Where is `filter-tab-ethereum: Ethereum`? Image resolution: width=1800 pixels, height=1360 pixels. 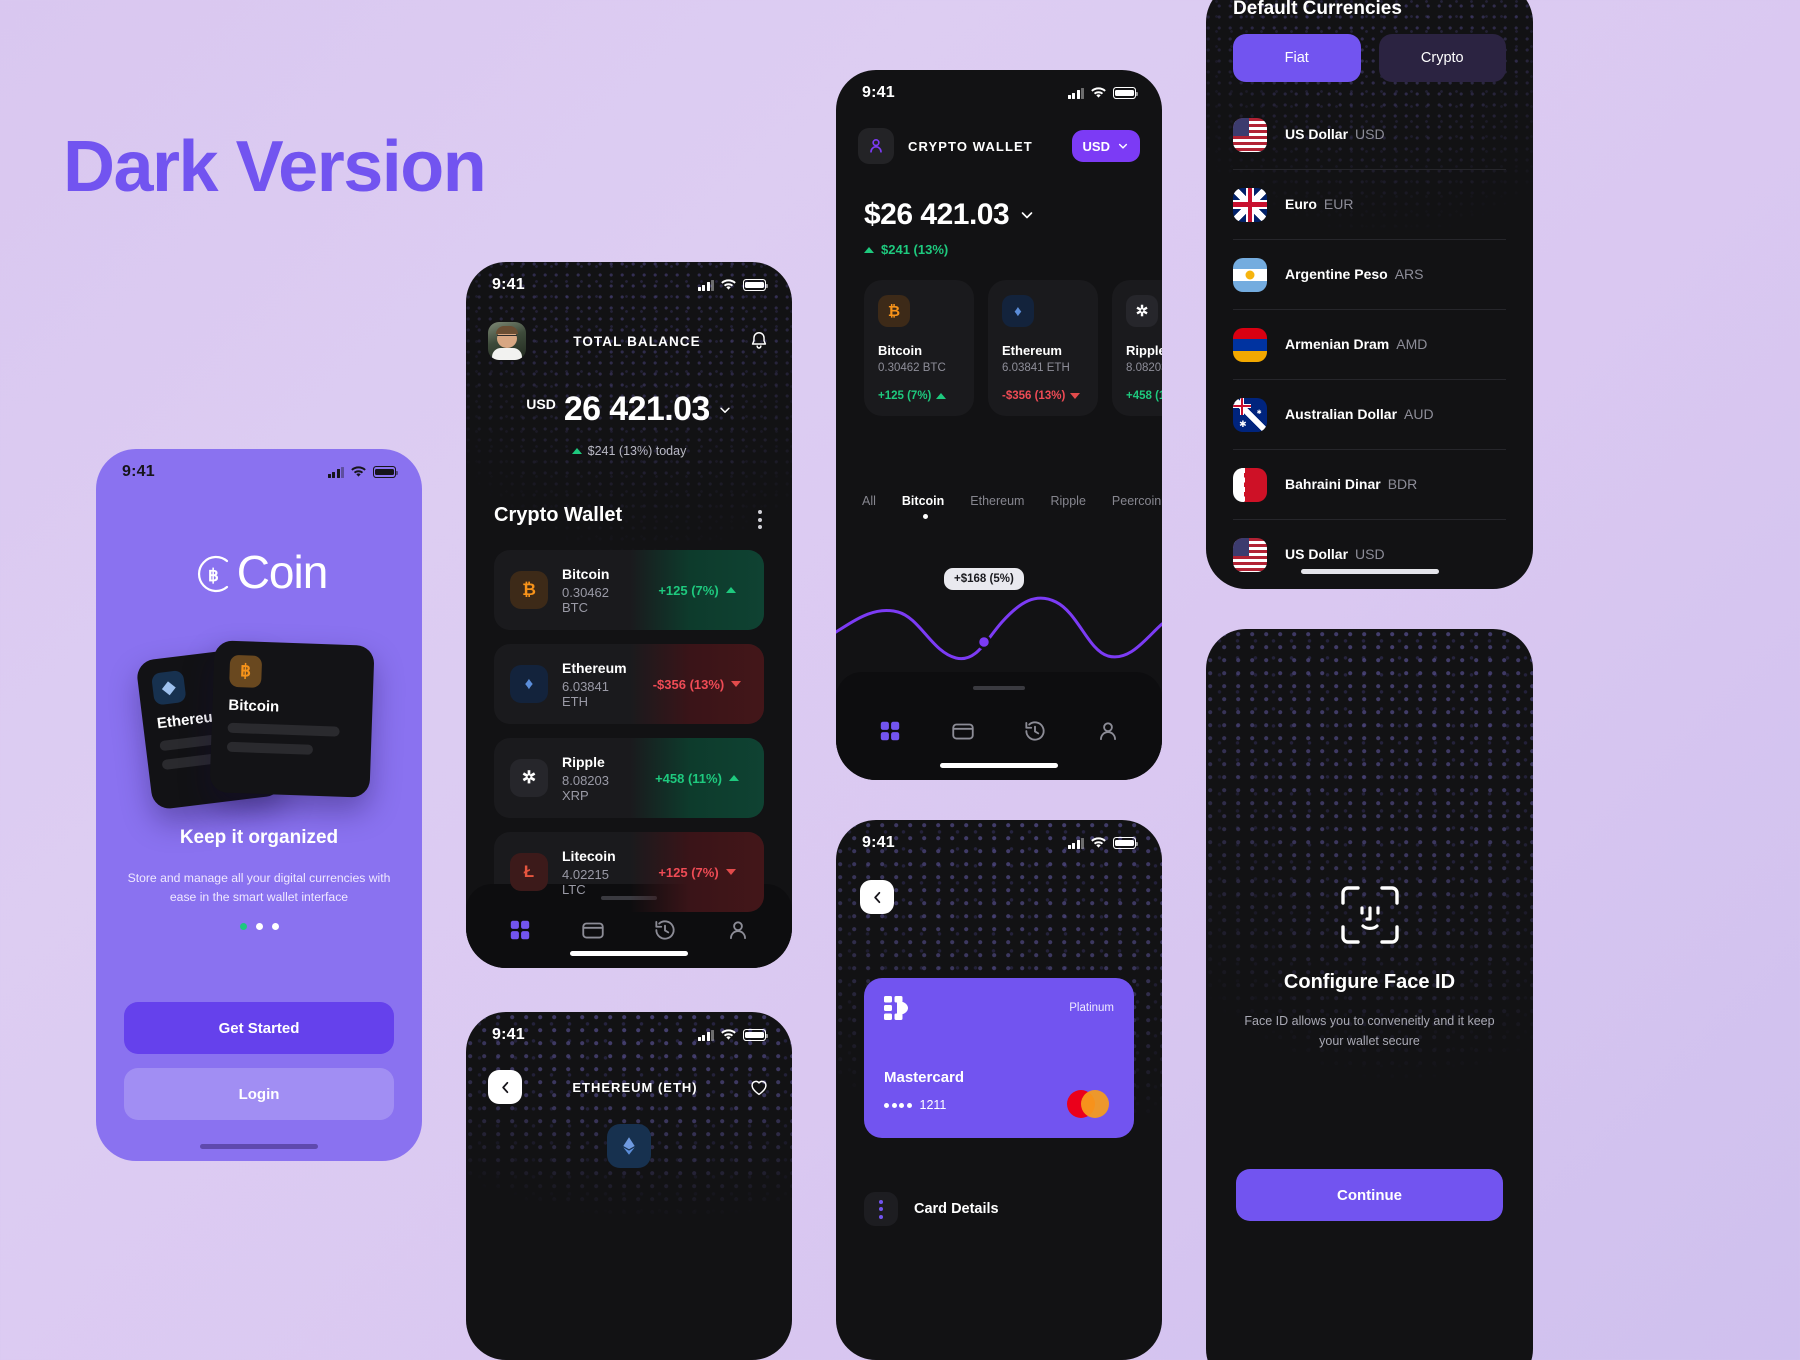 filter-tab-ethereum: Ethereum is located at coordinates (1010, 501).